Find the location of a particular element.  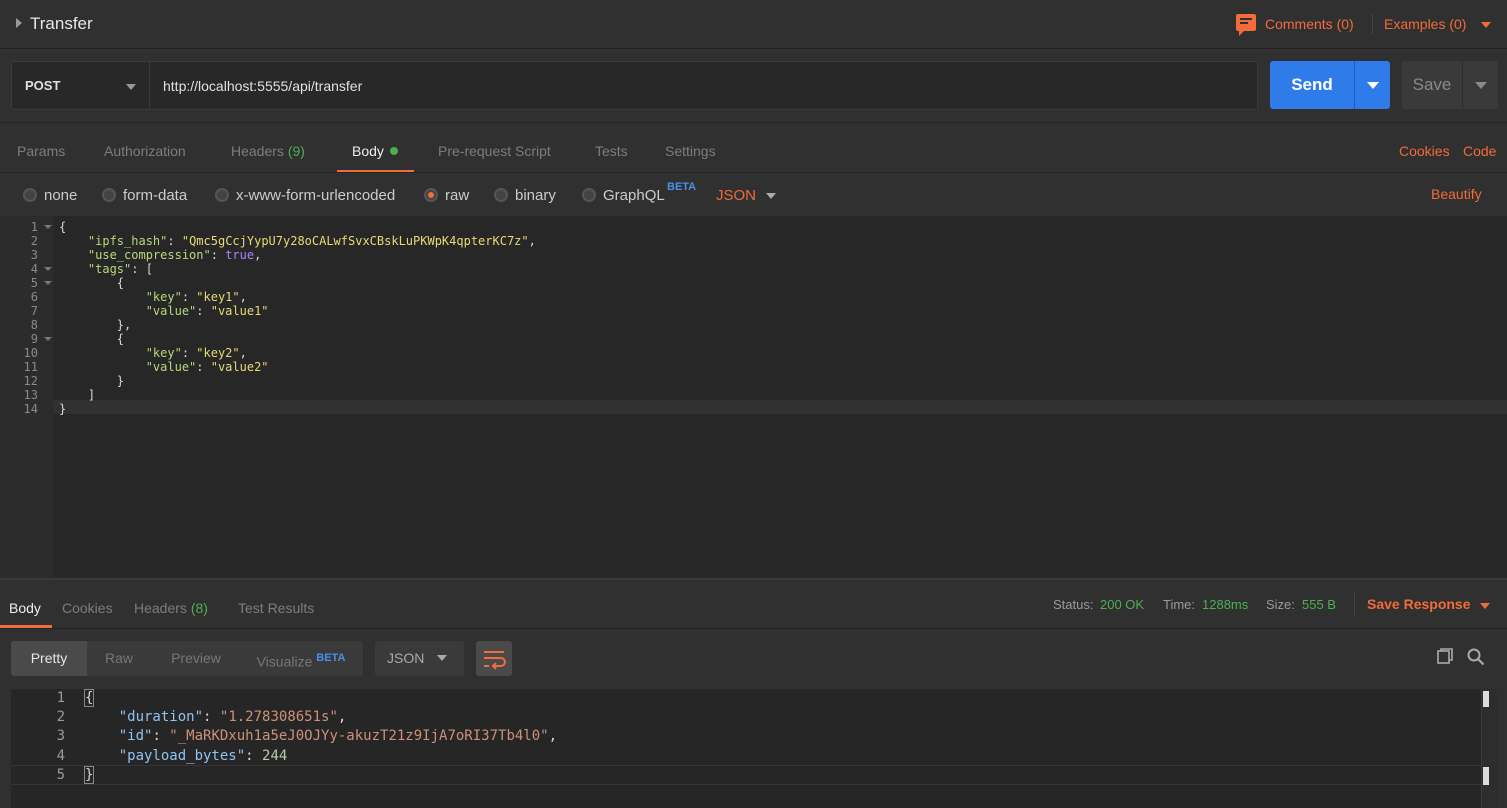

request-title: Transfer is located at coordinates (61, 24).